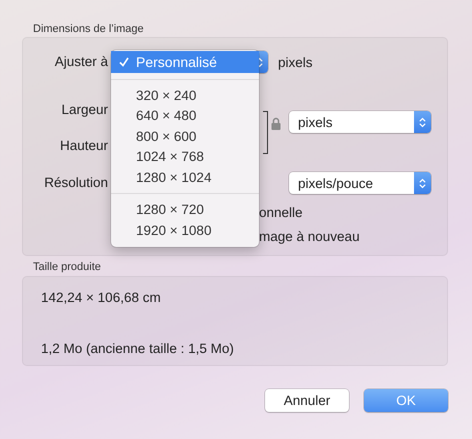 The image size is (472, 439). I want to click on menu-item: 1280 × 1024, so click(185, 177).